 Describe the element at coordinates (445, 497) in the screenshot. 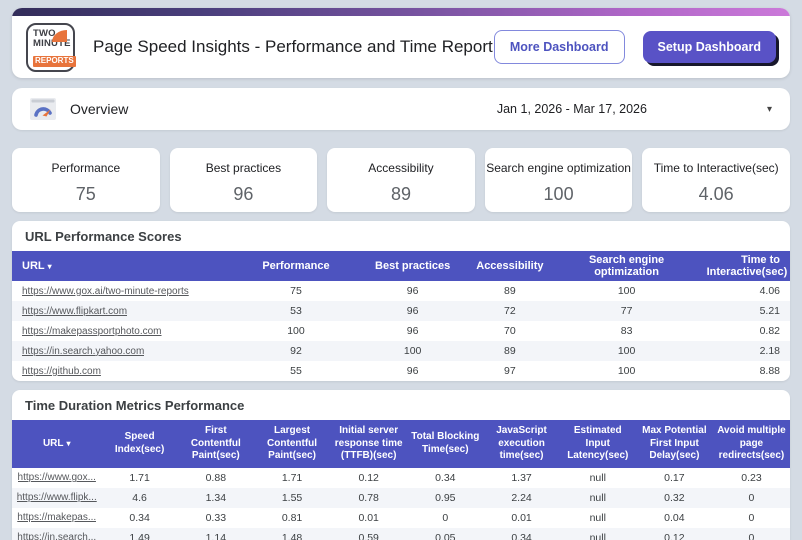

I see `value-cell: 0.95` at that location.